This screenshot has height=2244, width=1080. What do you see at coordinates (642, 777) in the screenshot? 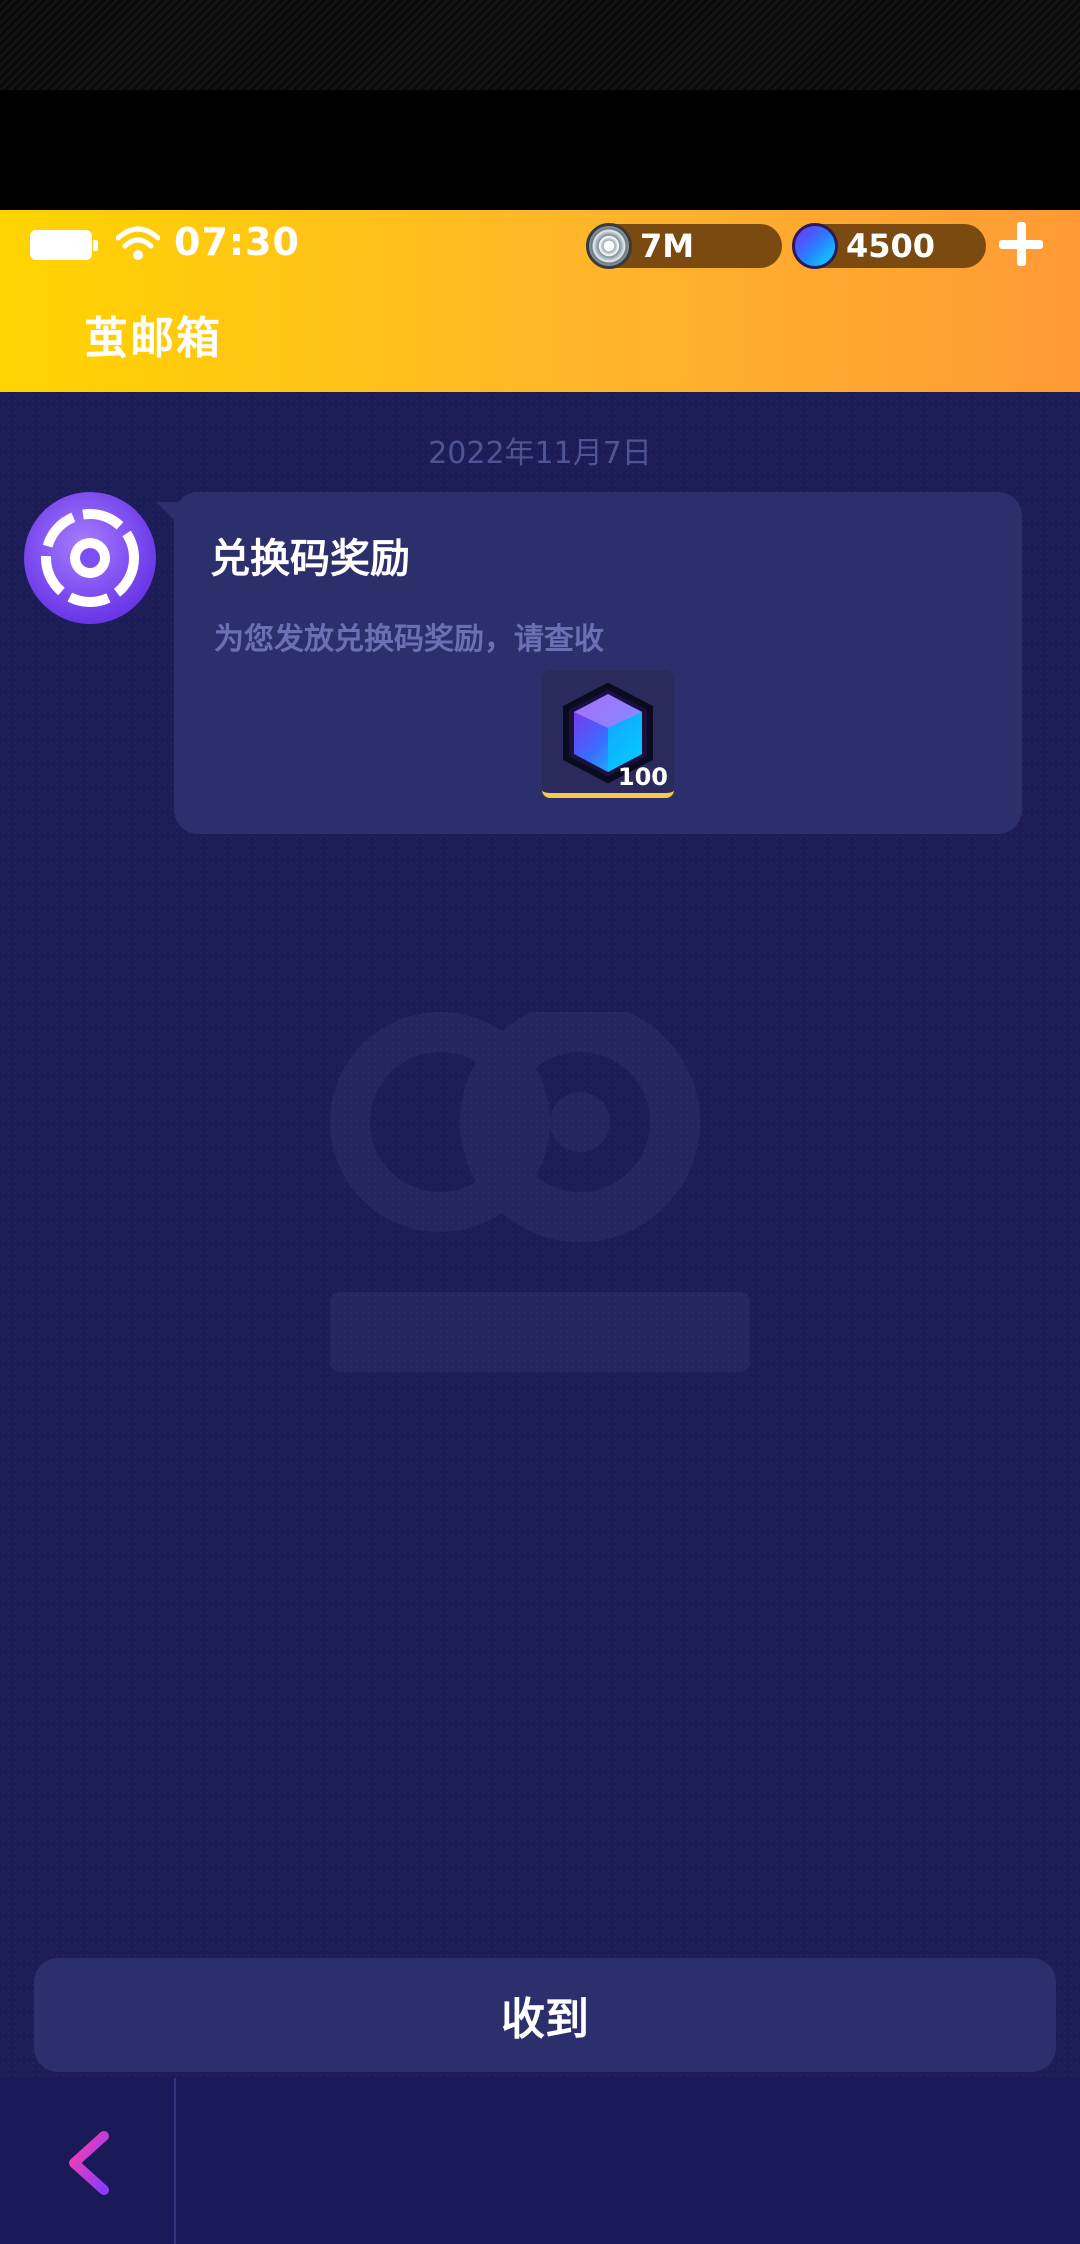
I see `reward-count: 100` at bounding box center [642, 777].